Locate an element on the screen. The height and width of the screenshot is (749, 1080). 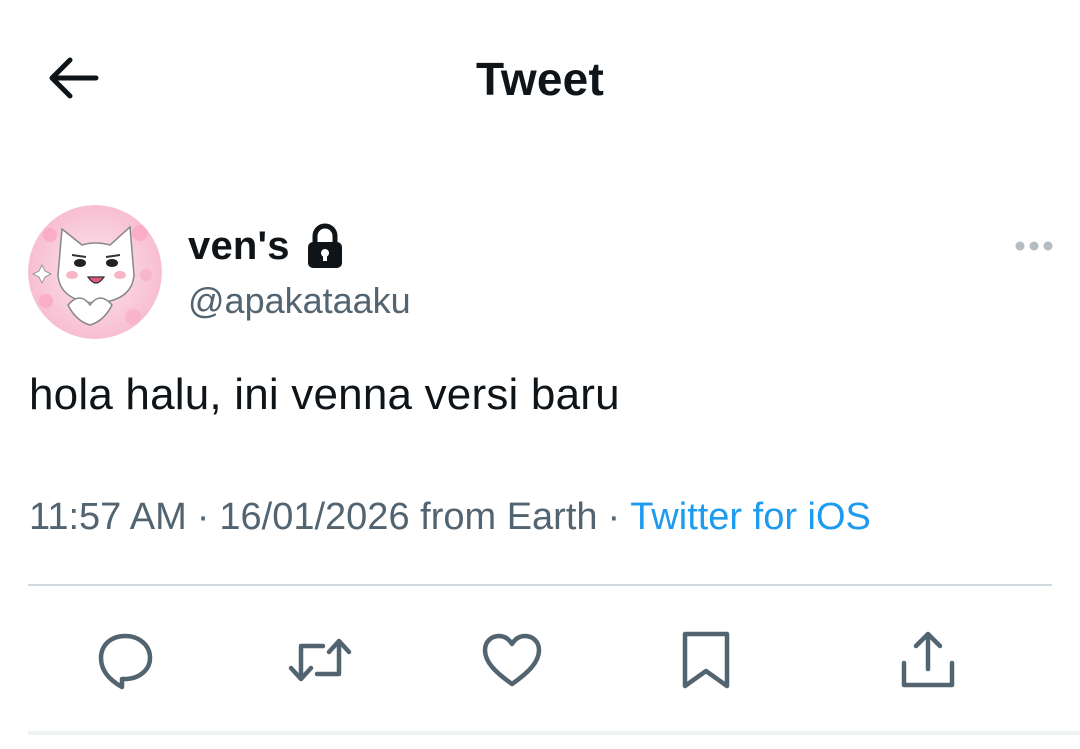
more-horizontal-icon is located at coordinates (1034, 246).